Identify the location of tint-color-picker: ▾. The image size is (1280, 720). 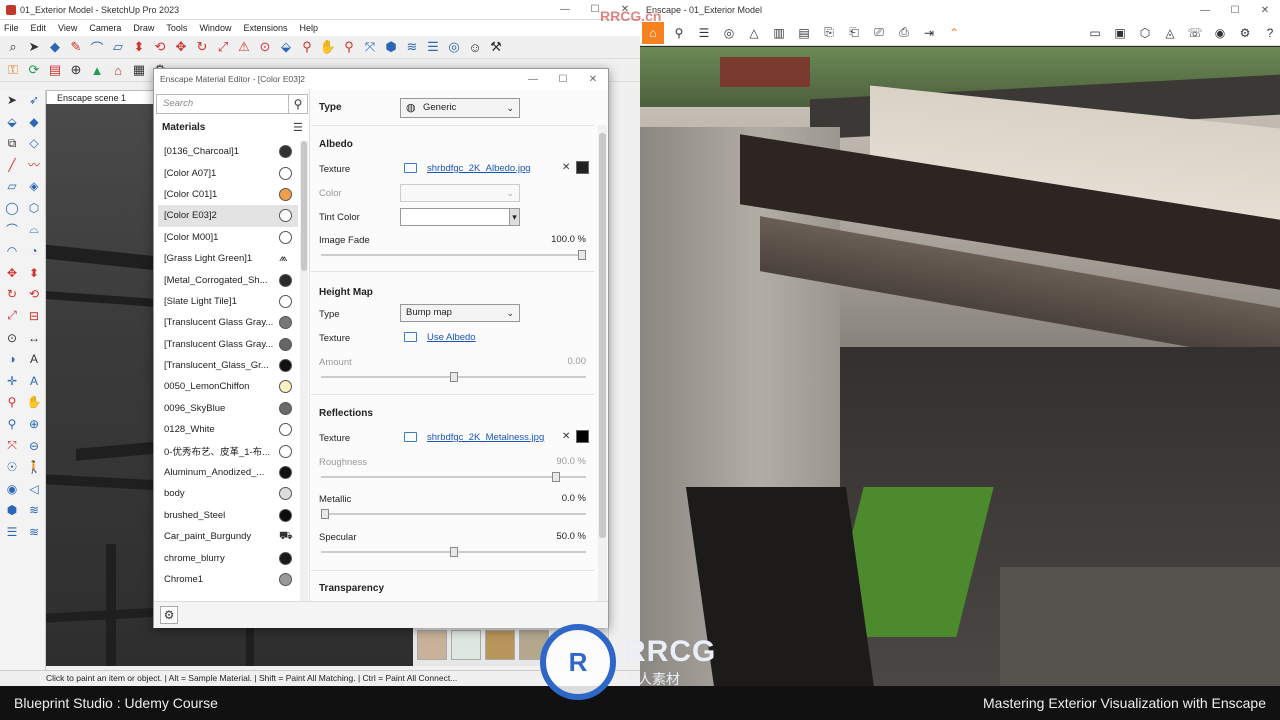
(460, 217).